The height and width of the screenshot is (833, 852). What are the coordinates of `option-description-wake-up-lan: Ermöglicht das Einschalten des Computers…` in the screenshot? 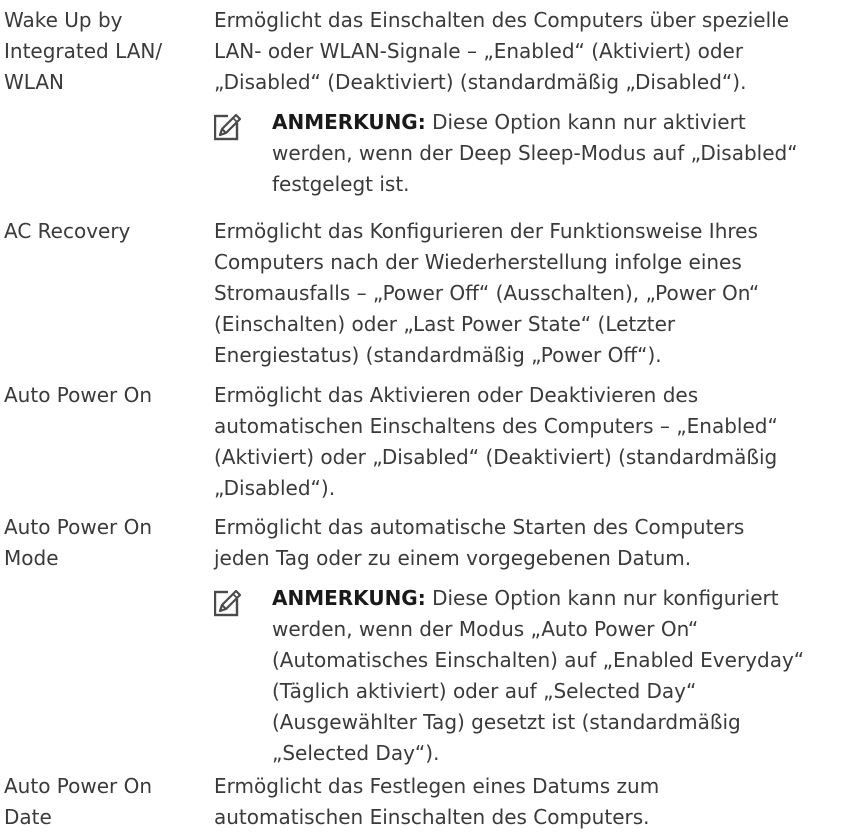 It's located at (502, 51).